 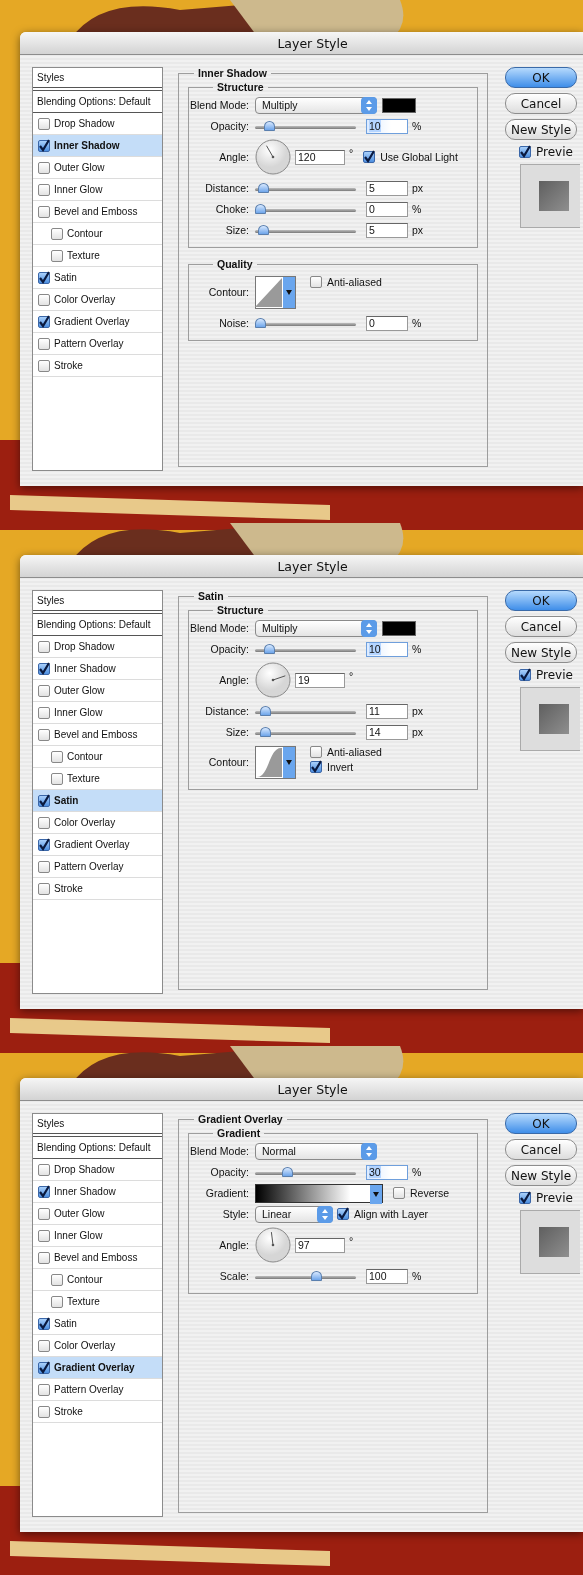 What do you see at coordinates (316, 1151) in the screenshot?
I see `dropdown: Normal` at bounding box center [316, 1151].